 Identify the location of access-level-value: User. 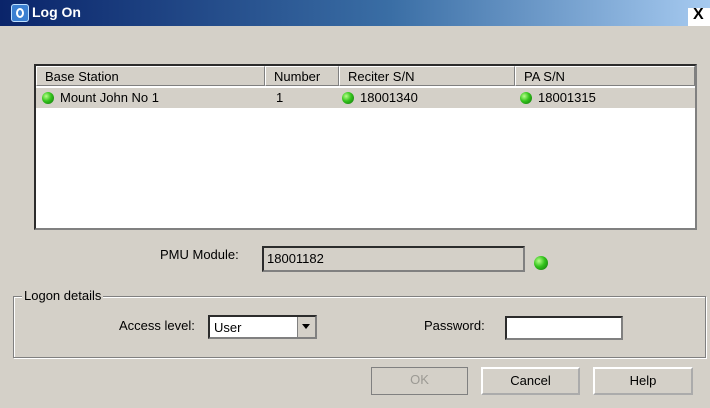
(228, 327).